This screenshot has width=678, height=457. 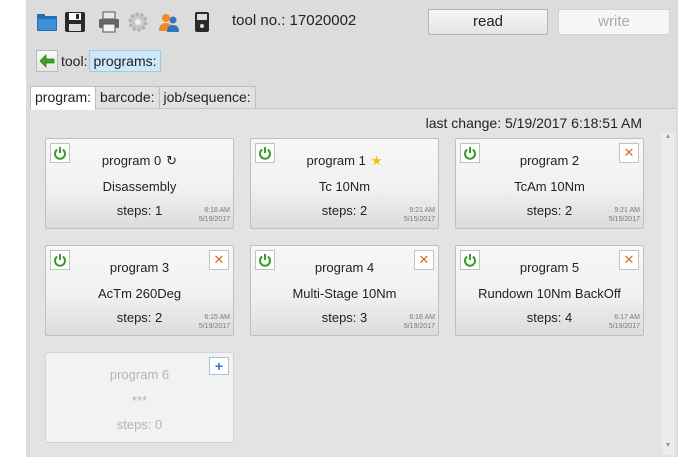 What do you see at coordinates (139, 293) in the screenshot?
I see `program-name: AcTm 260Deg` at bounding box center [139, 293].